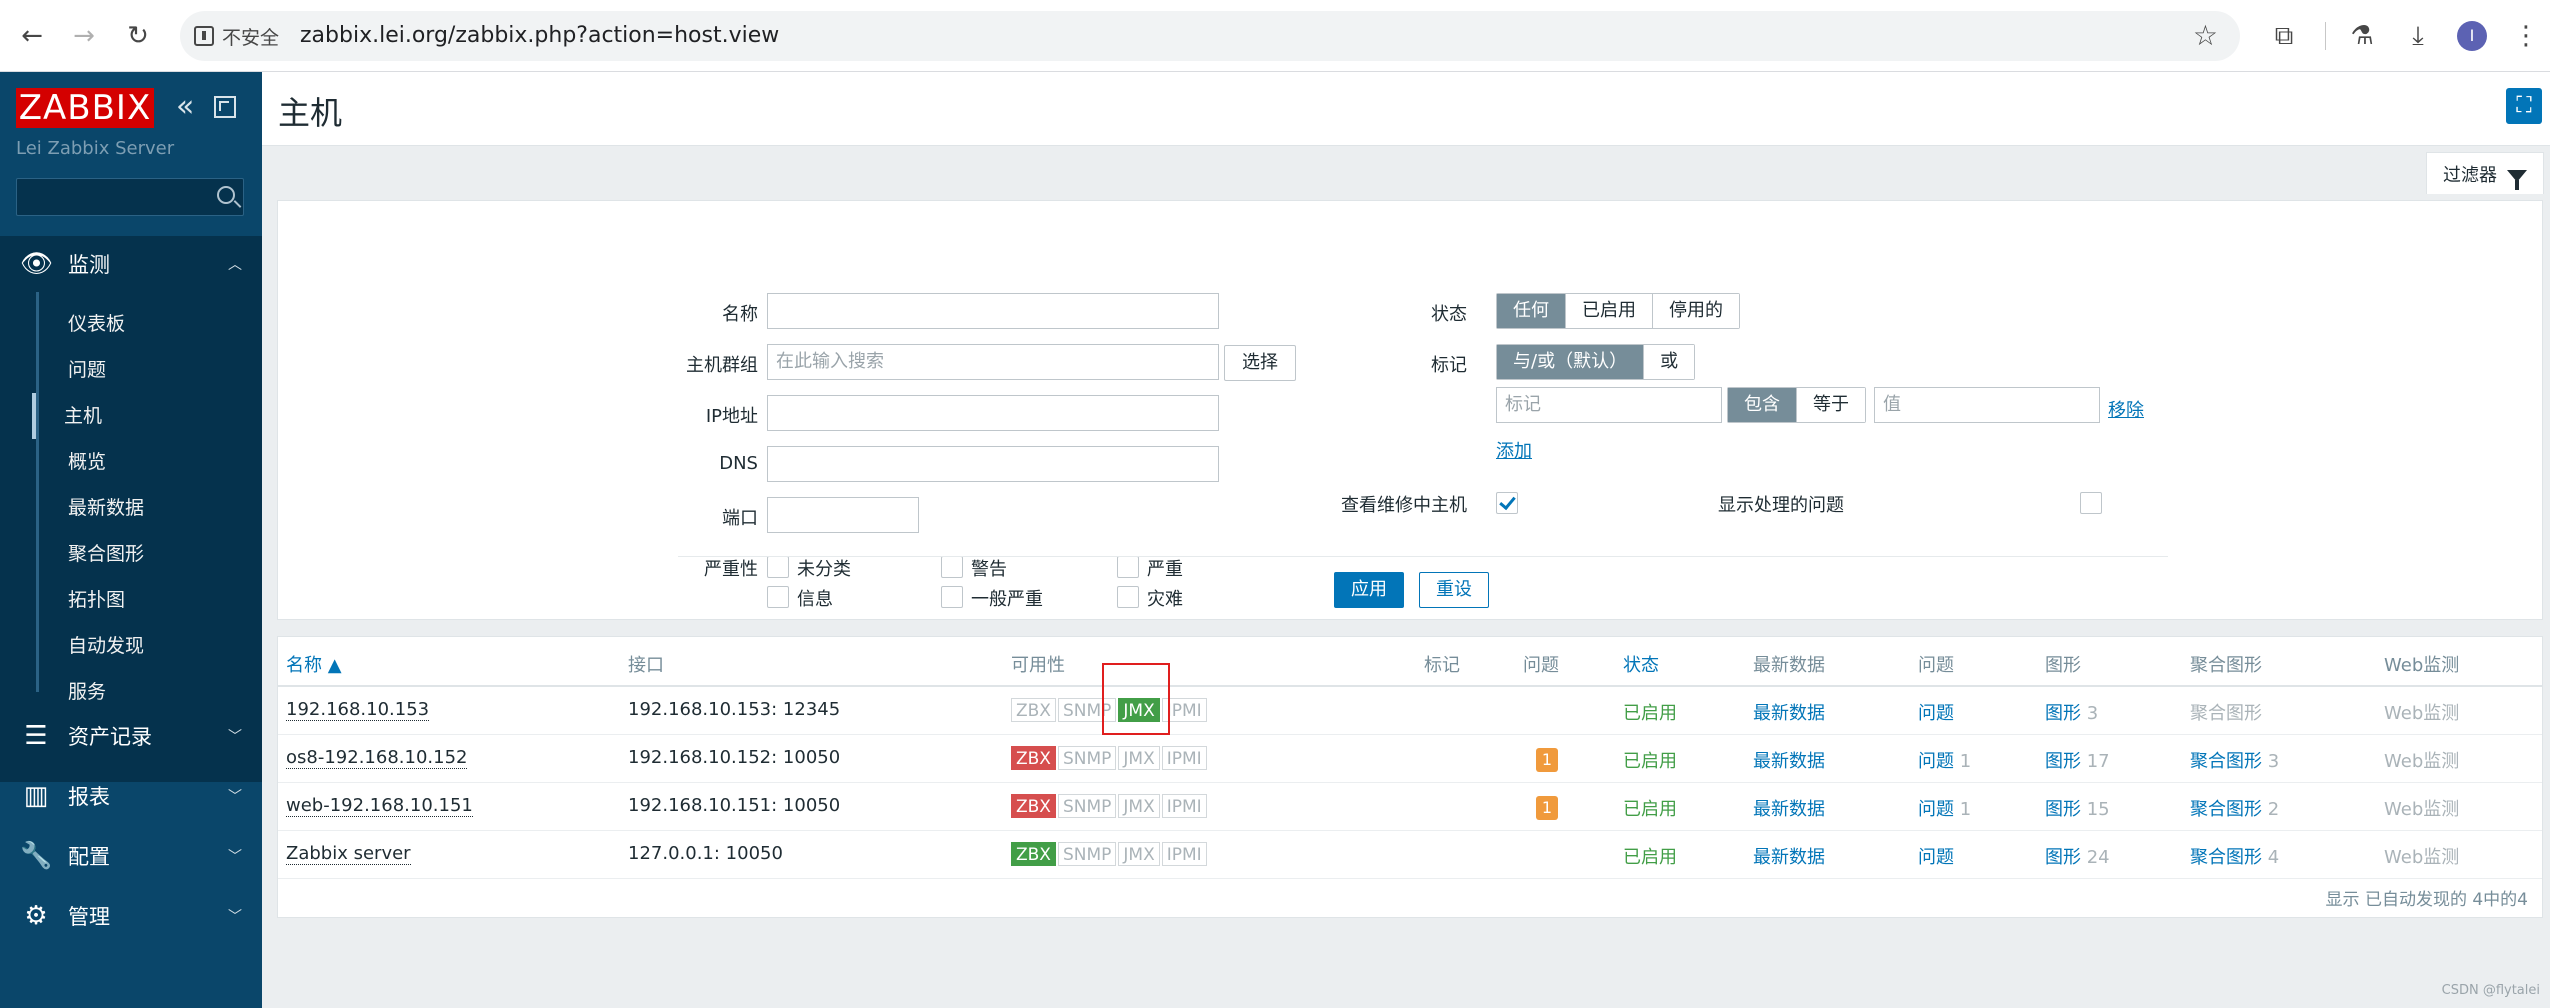 Image resolution: width=2550 pixels, height=1008 pixels. Describe the element at coordinates (131, 796) in the screenshot. I see `menu-reports: ▥ 报表 ﹀` at that location.